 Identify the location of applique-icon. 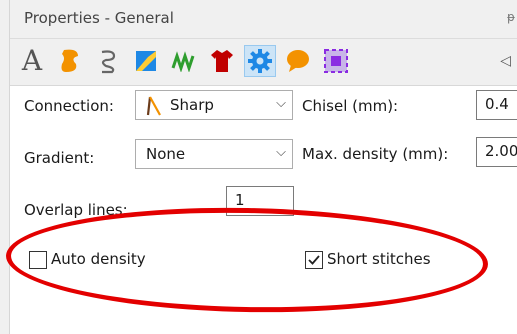
(146, 61).